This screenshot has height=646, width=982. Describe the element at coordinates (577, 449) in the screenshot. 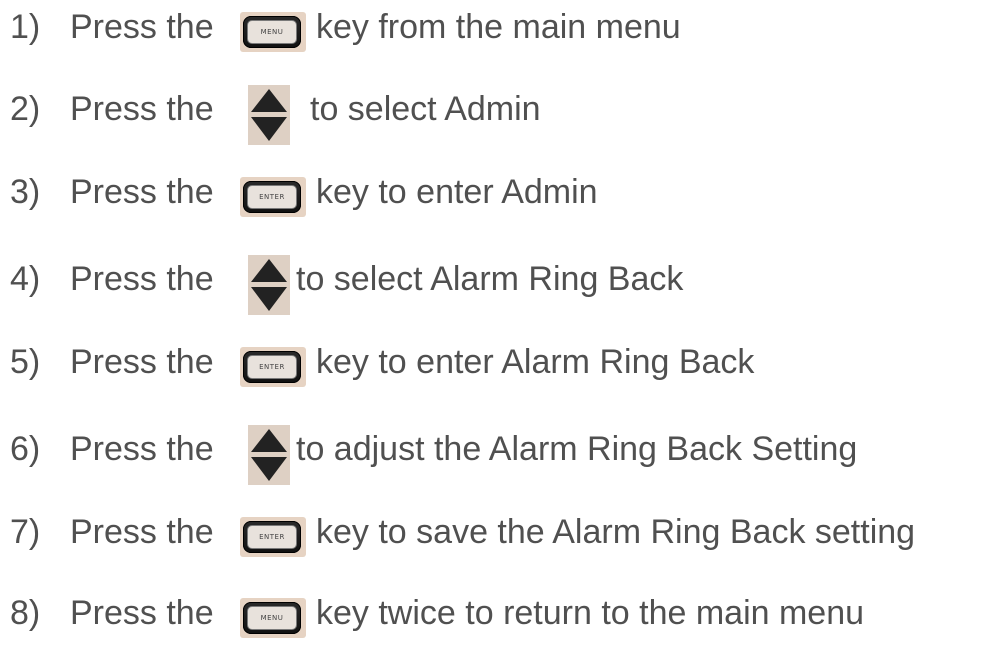

I see `step-text: to adjust the Alarm Ring Back Setting` at that location.